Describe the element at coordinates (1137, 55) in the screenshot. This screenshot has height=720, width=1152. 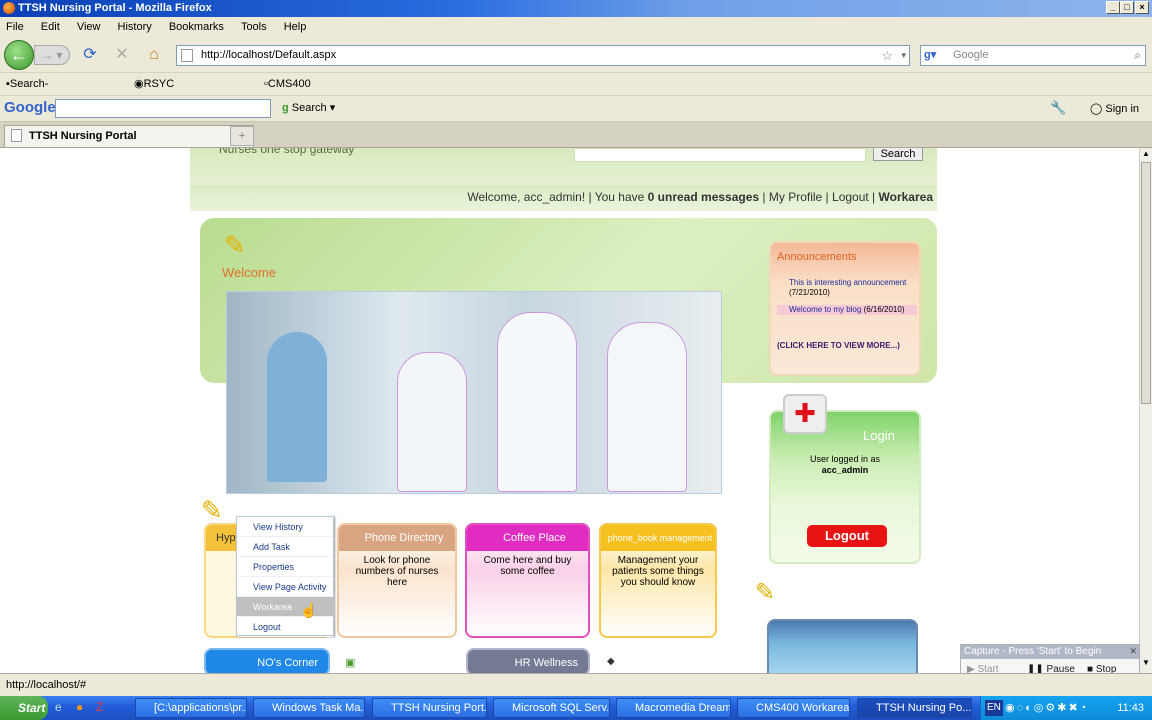
I see `search-magnifier-icon: ⌕` at that location.